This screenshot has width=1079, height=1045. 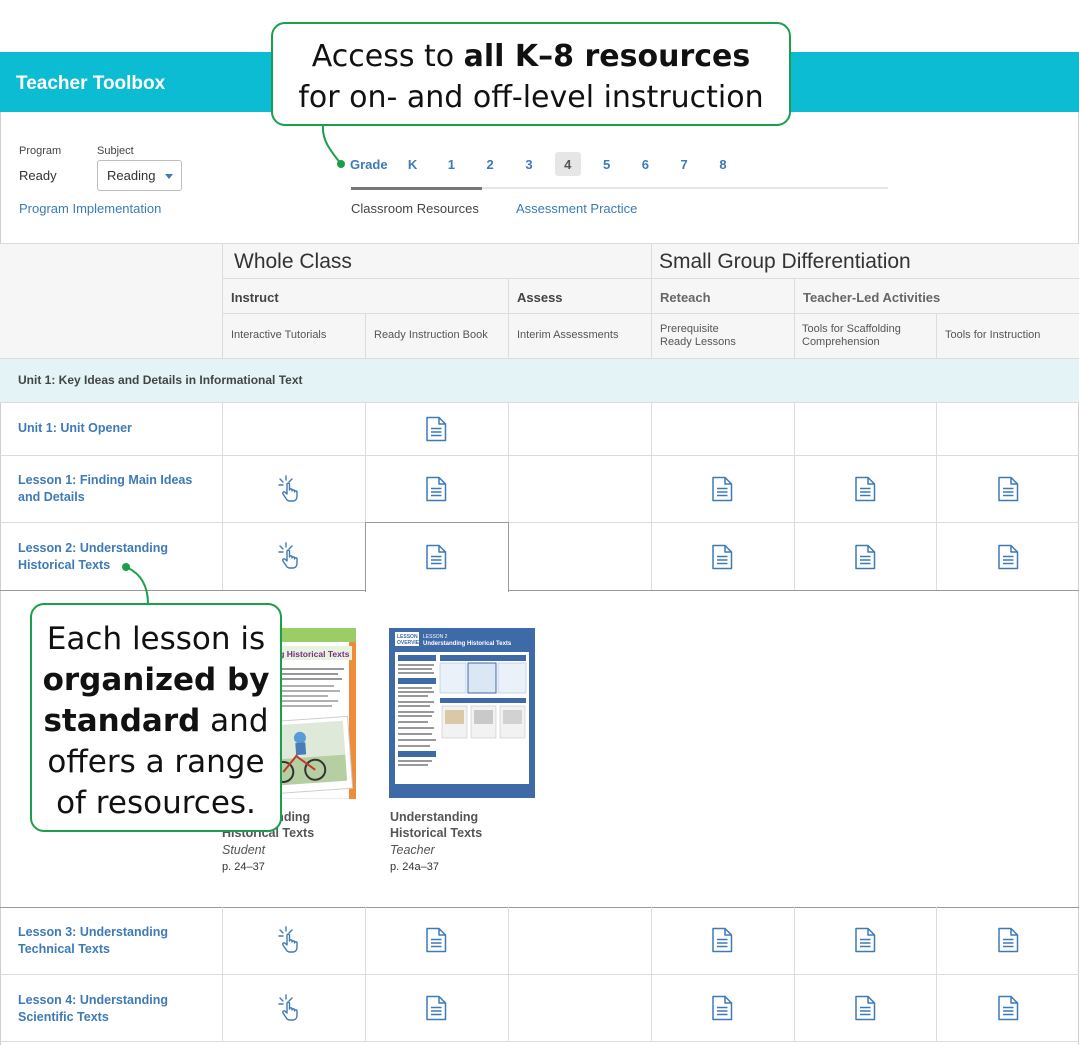 I want to click on callout-top-pre: Access to, so click(x=387, y=56).